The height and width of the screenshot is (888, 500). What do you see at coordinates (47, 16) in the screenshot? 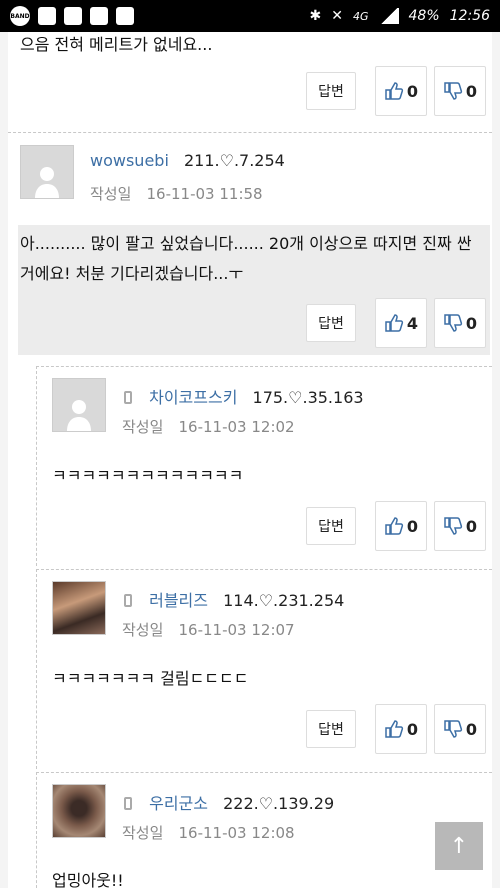
I see `mail-icon` at bounding box center [47, 16].